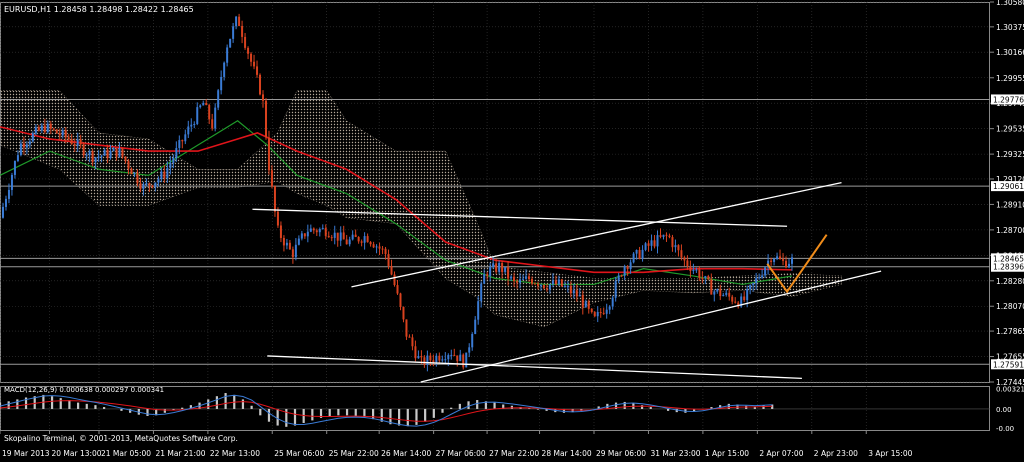 Image resolution: width=1024 pixels, height=462 pixels. I want to click on time-tick-label: 25 Mar 06:00, so click(299, 453).